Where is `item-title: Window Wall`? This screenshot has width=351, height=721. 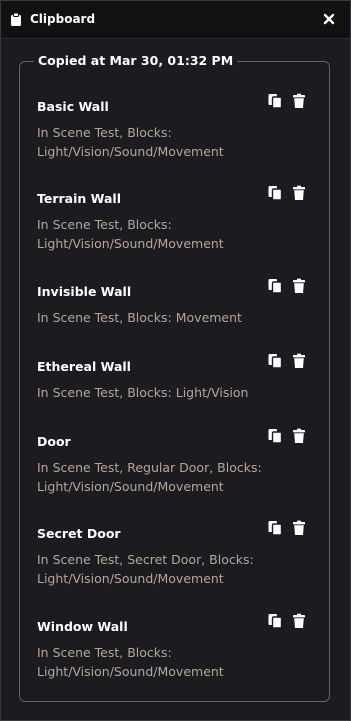 item-title: Window Wall is located at coordinates (82, 626).